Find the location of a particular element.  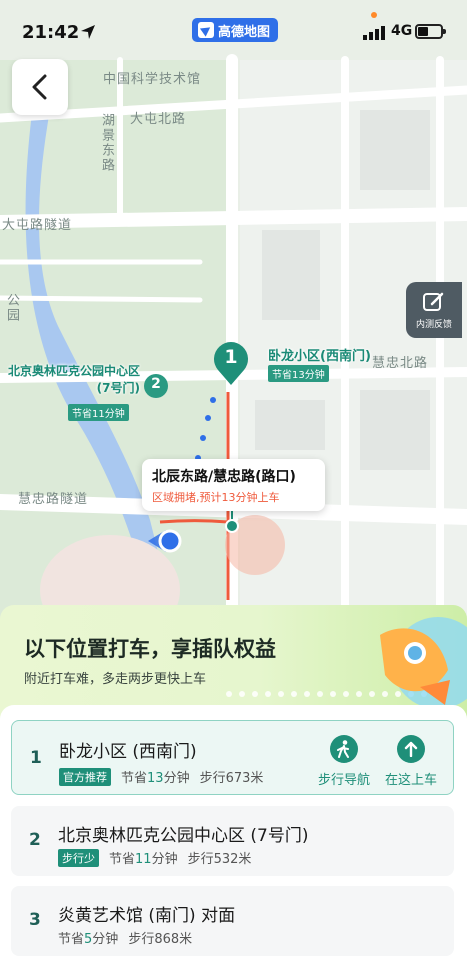

map-label-hujing-road: 湖景东路 is located at coordinates (106, 143).